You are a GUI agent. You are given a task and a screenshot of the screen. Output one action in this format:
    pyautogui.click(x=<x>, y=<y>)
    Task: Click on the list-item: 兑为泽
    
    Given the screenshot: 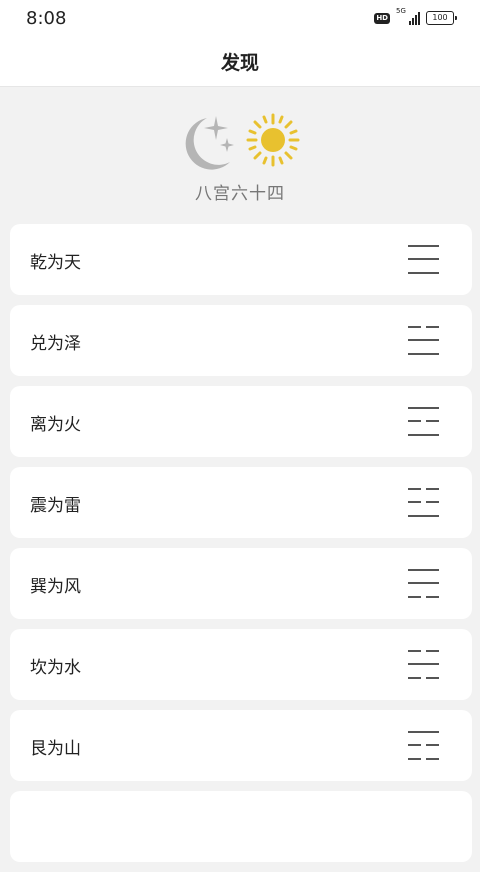 What is the action you would take?
    pyautogui.click(x=241, y=340)
    